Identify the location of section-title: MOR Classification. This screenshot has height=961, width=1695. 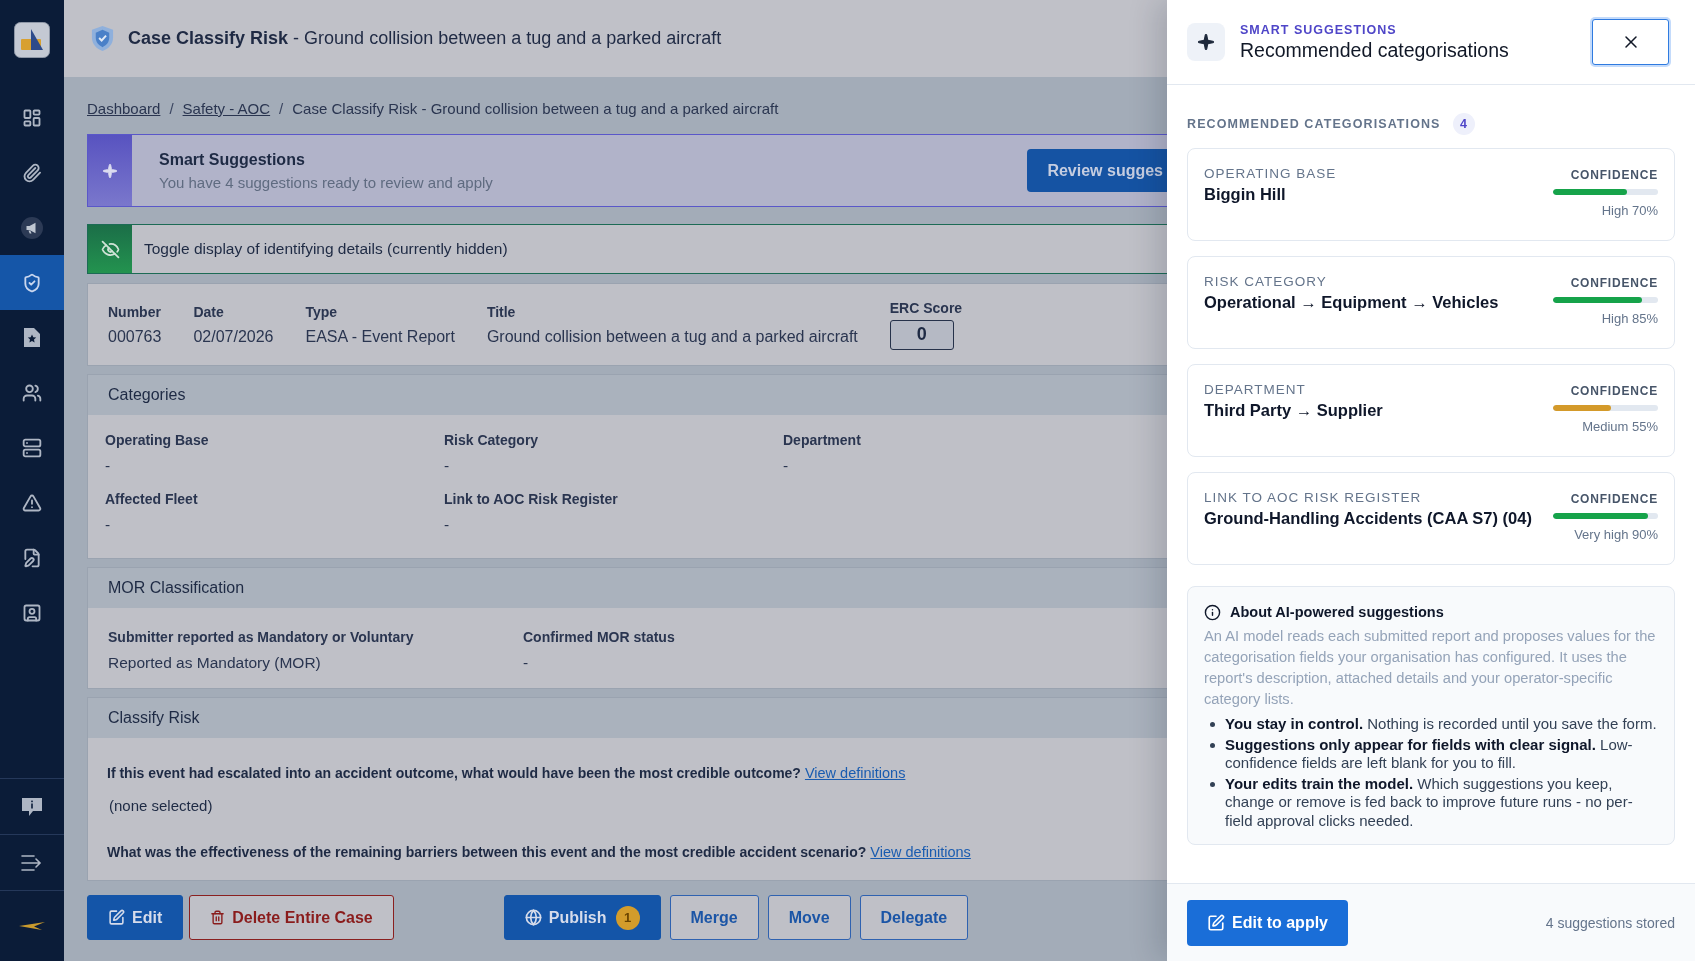
(627, 588).